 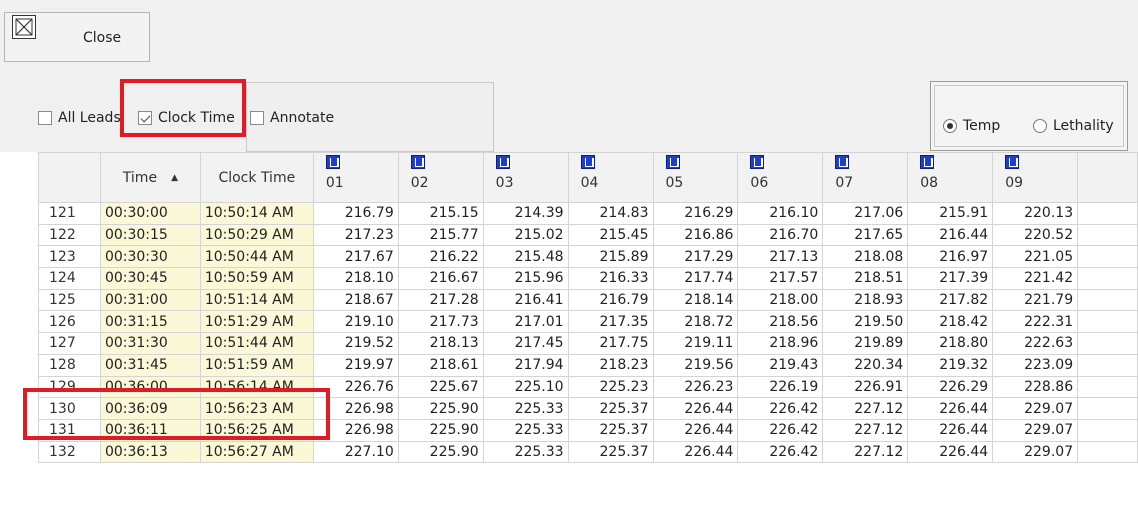 I want to click on lethality-radio: Lethality, so click(x=1073, y=126).